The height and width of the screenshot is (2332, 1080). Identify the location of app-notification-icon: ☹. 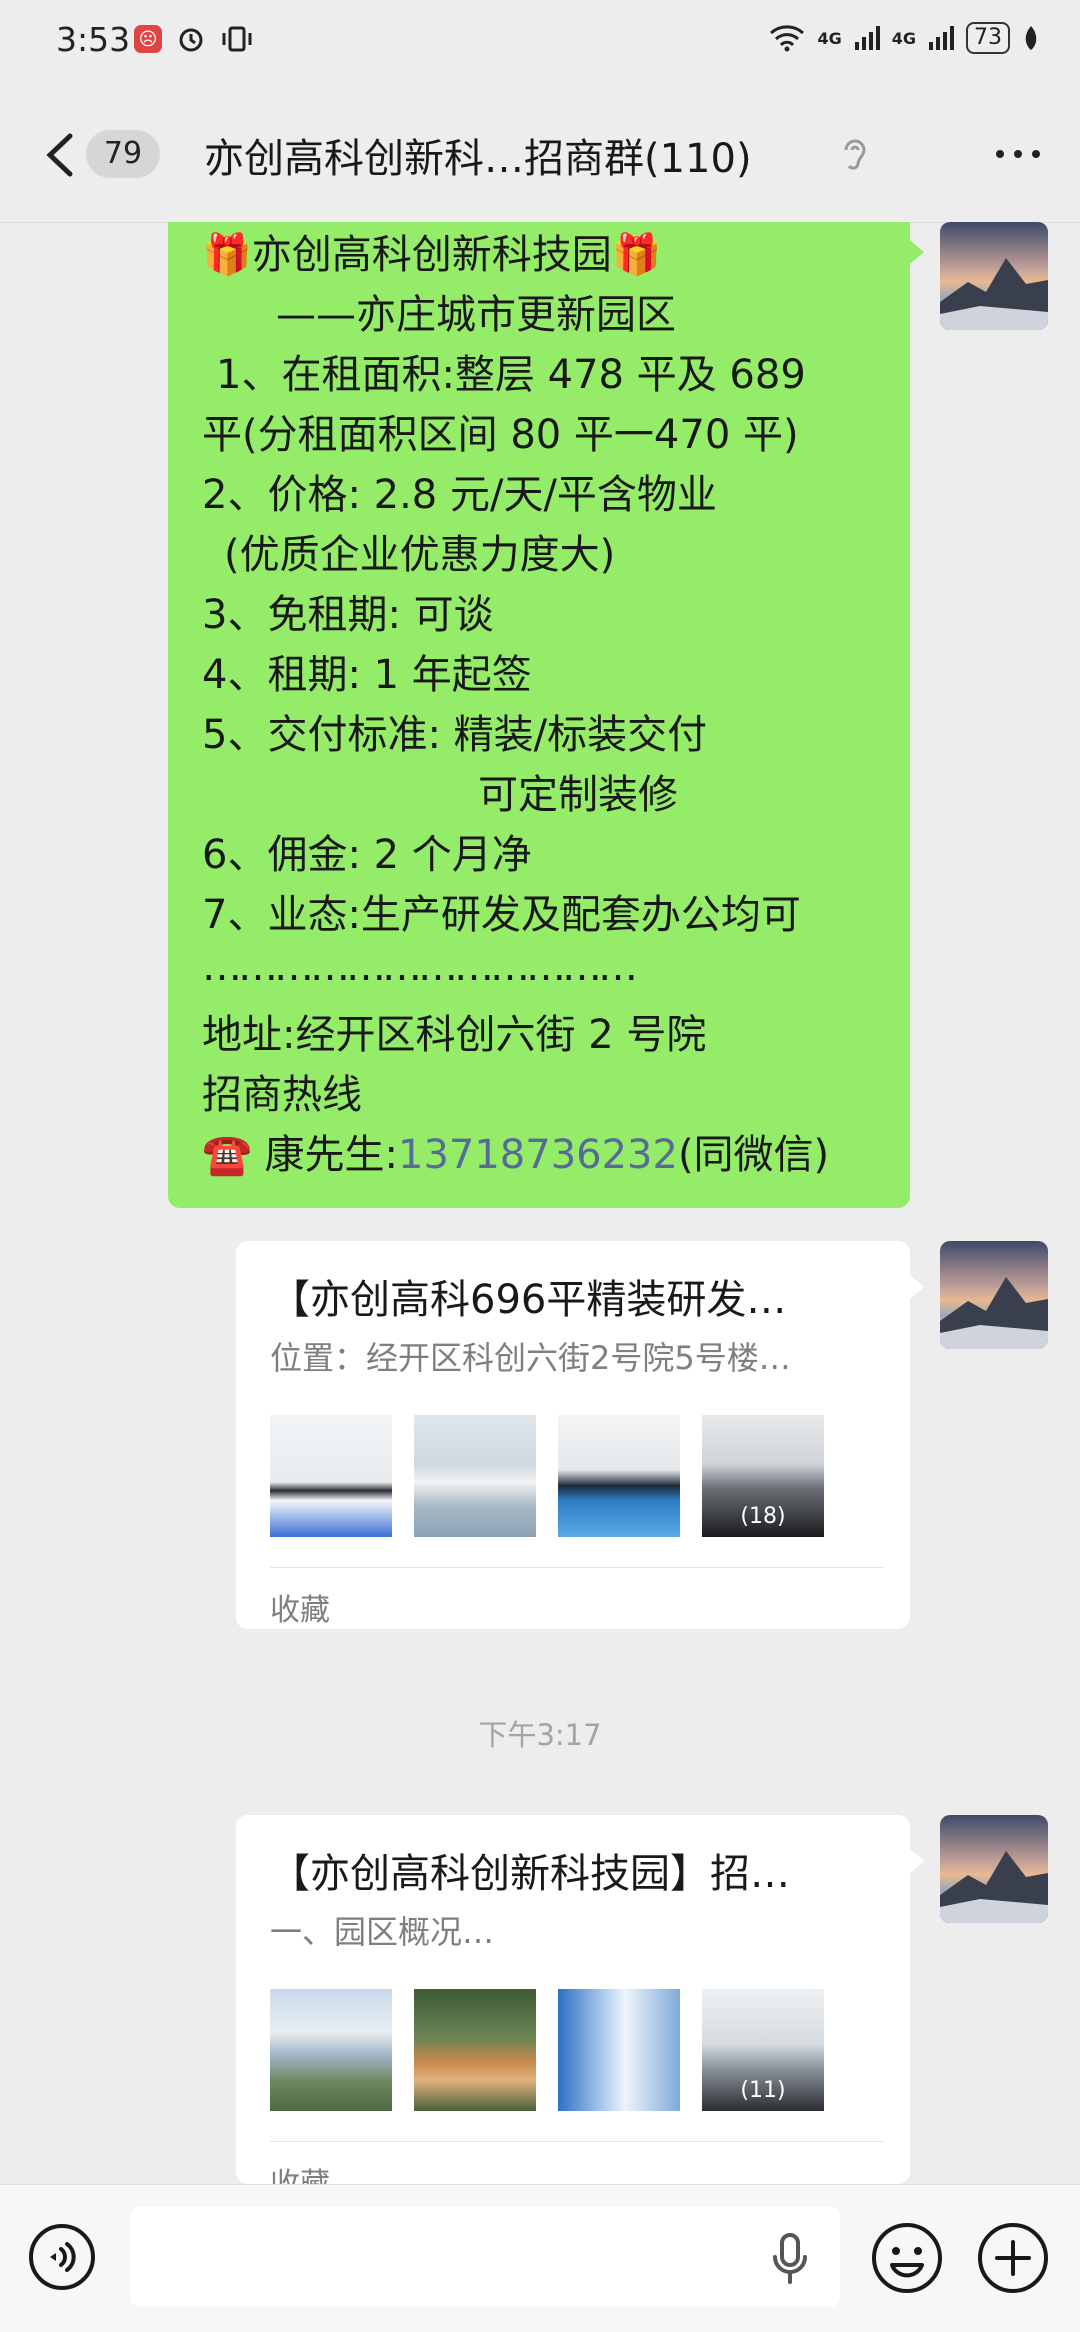
(148, 39).